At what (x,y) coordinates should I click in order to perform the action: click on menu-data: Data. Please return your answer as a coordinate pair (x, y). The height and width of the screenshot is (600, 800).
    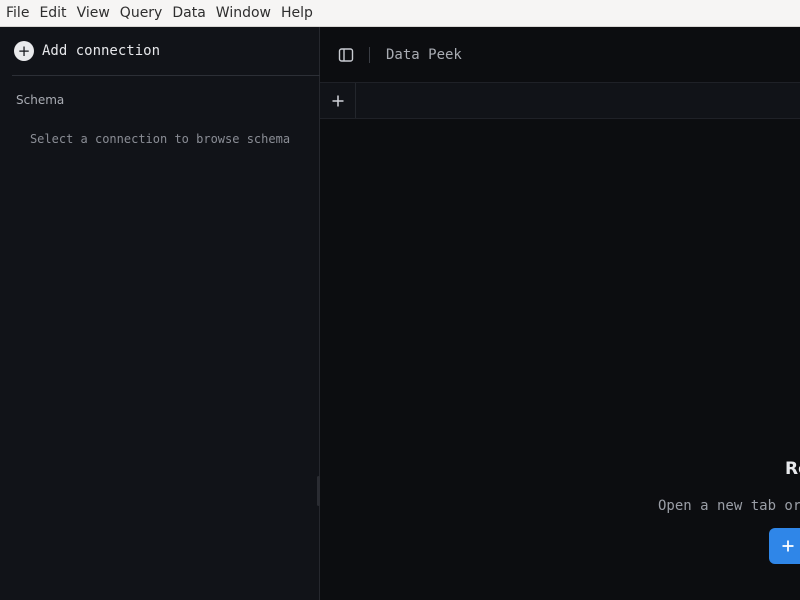
    Looking at the image, I should click on (188, 13).